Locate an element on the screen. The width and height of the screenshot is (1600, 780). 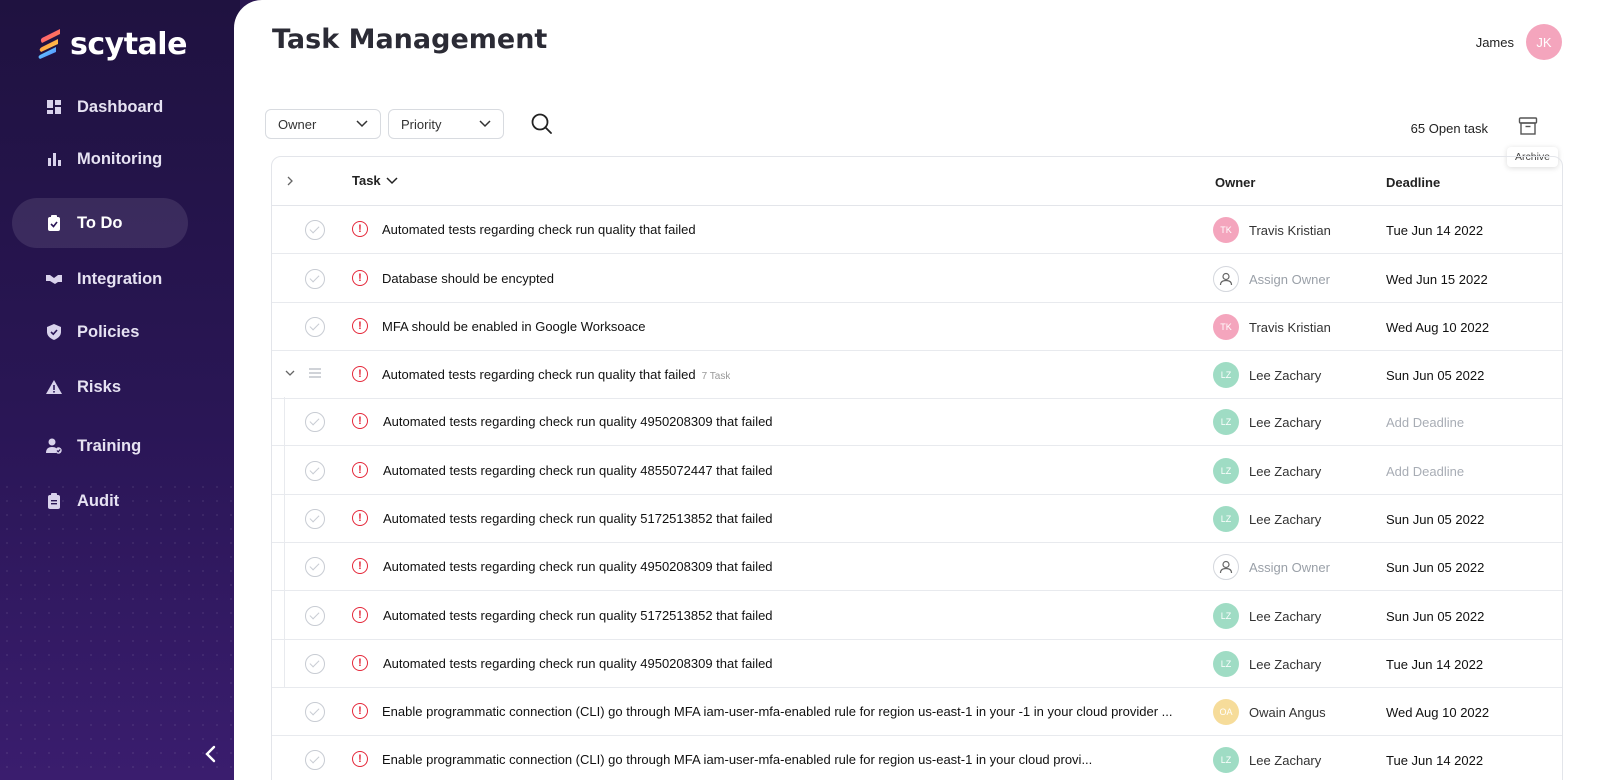
sidebar-item-monitoring: Monitoring is located at coordinates (100, 159).